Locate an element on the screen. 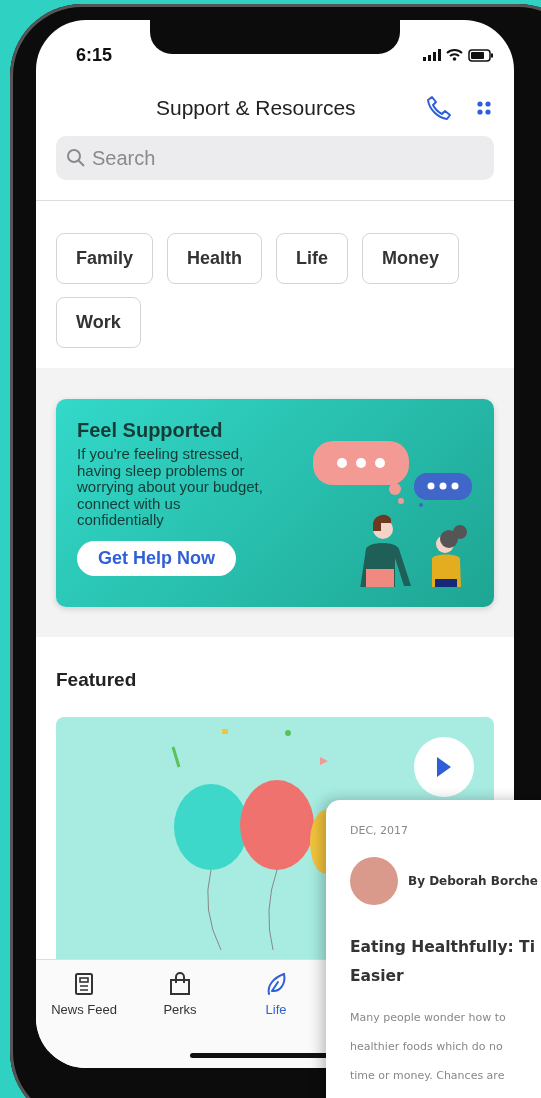 The image size is (541, 1098). banner-text: If you're feeling stressed, having sleep problems or worrying about your budget, connect with us confidentially is located at coordinates (170, 487).